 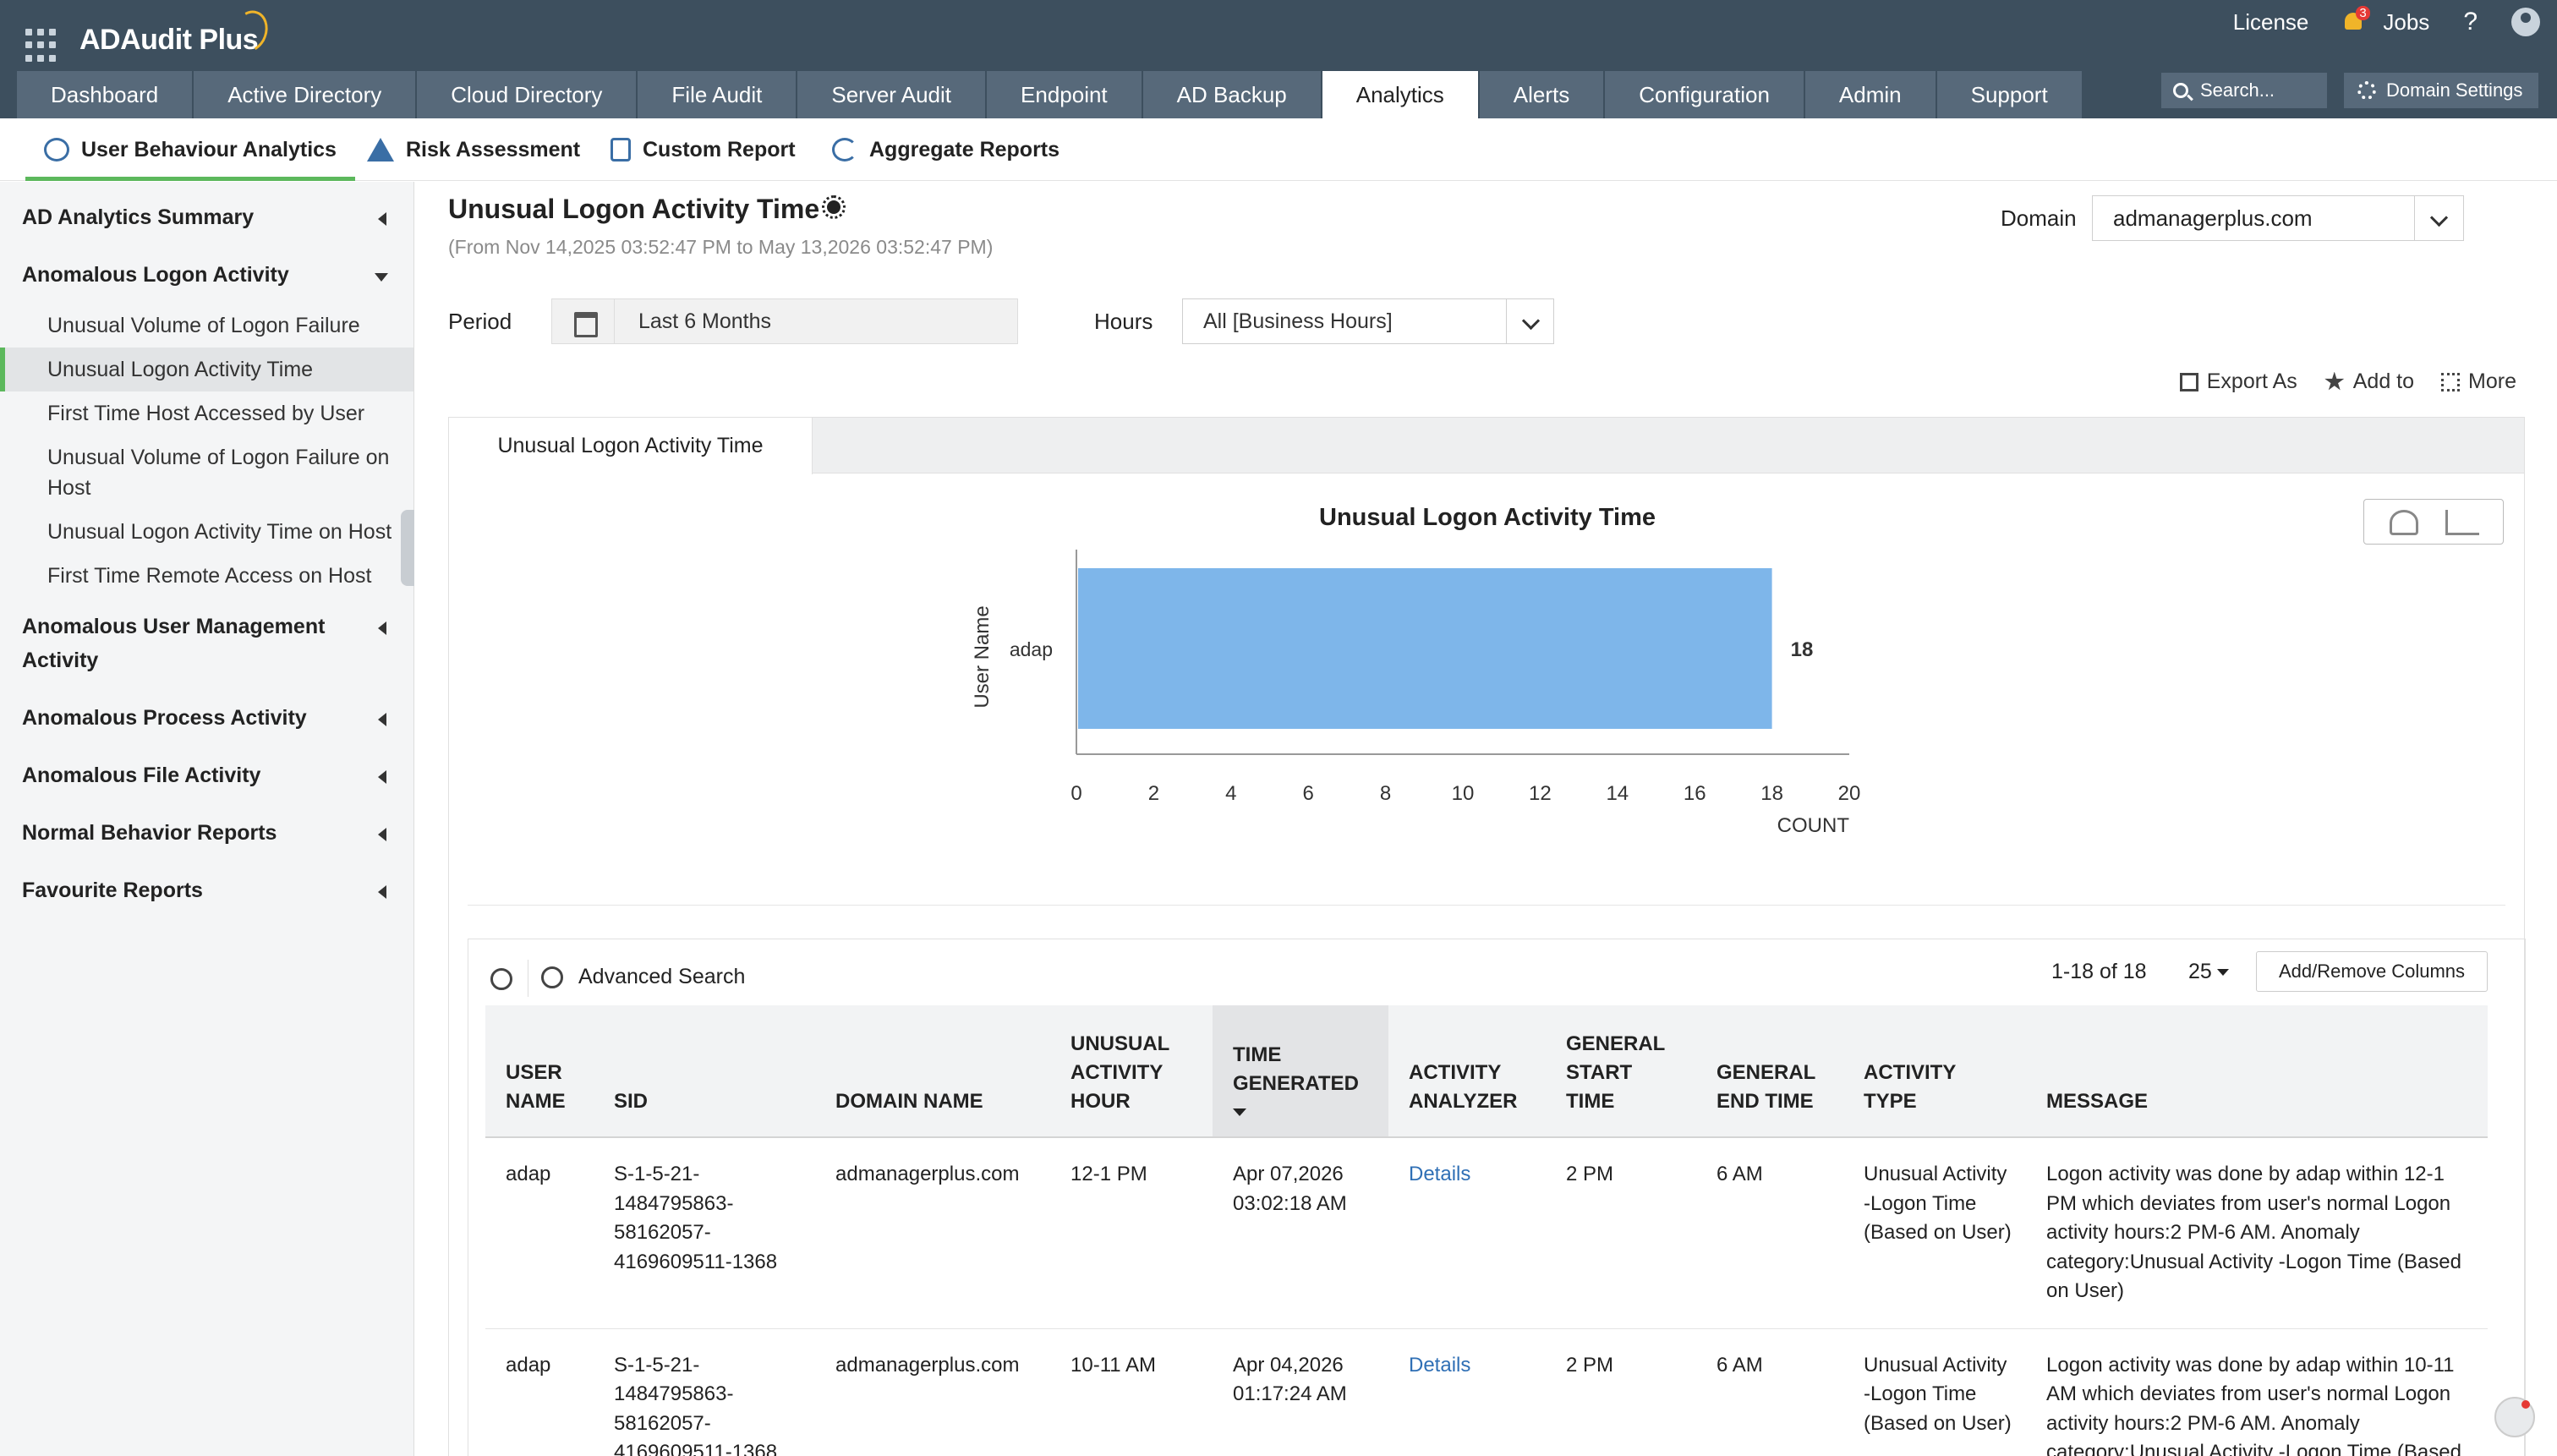 I want to click on subtab-aggregate-reports: Aggregate Reports, so click(x=945, y=149).